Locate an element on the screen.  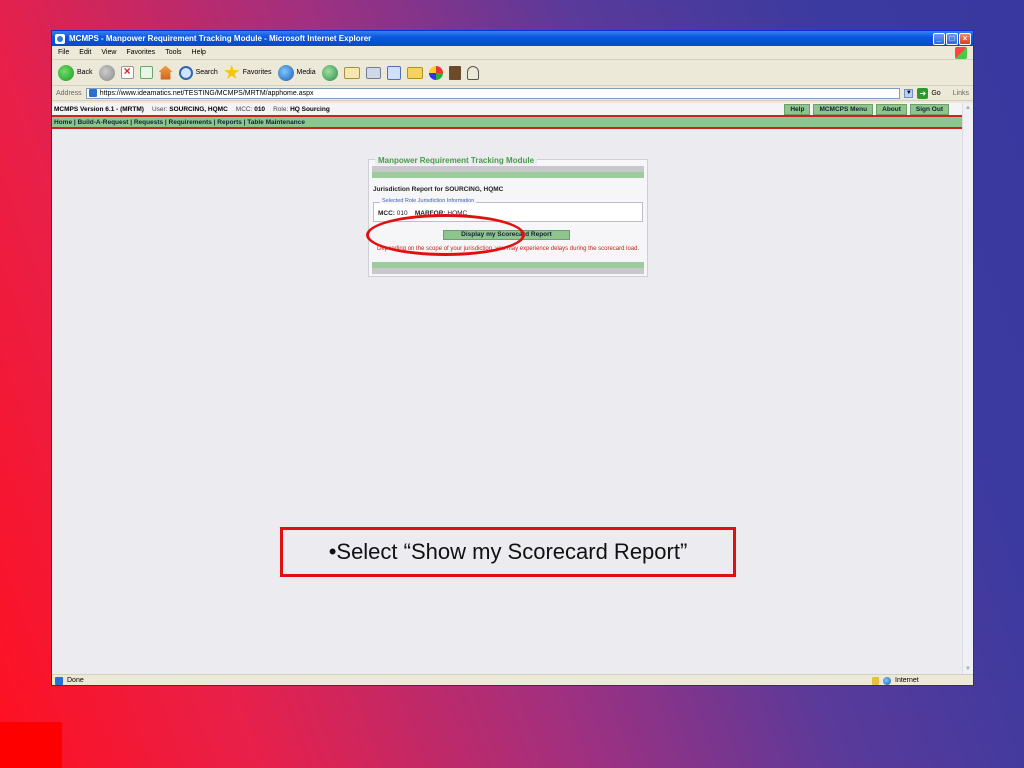
sign-out-button: Sign Out is located at coordinates (929, 109).